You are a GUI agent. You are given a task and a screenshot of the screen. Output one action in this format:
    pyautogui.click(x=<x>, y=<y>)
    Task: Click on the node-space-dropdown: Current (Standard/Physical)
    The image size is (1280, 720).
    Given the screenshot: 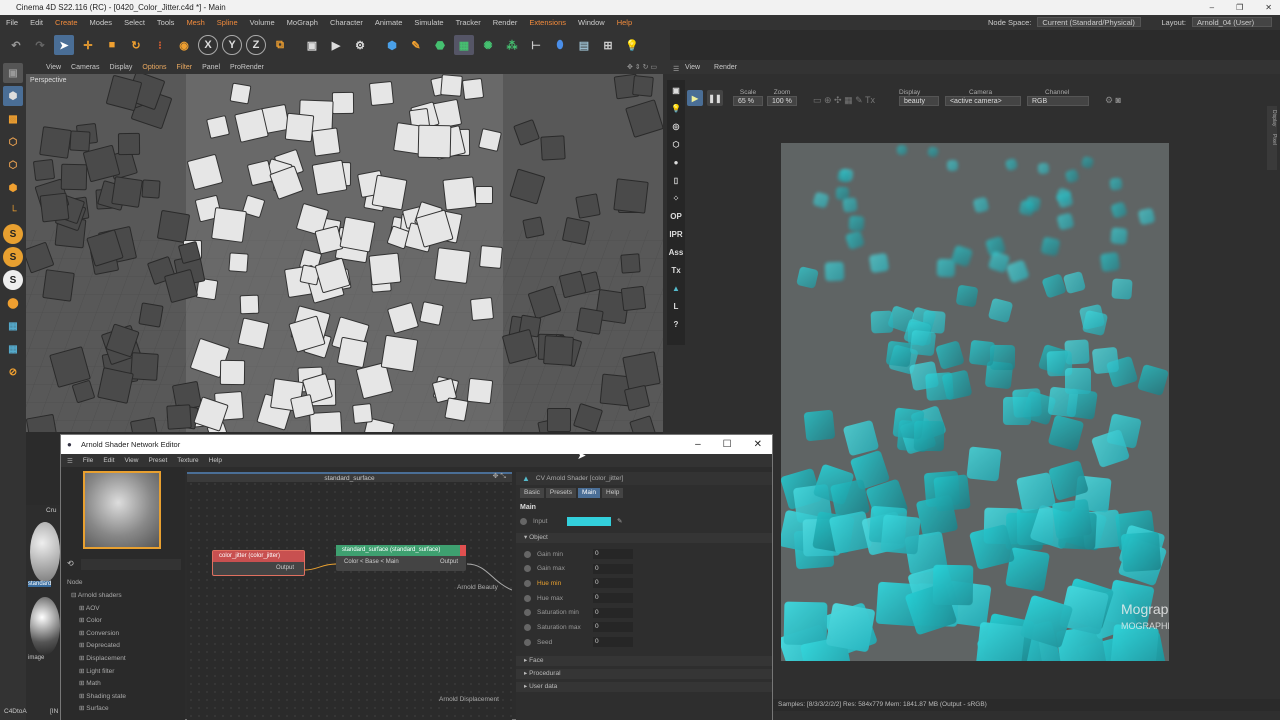 What is the action you would take?
    pyautogui.click(x=1089, y=22)
    